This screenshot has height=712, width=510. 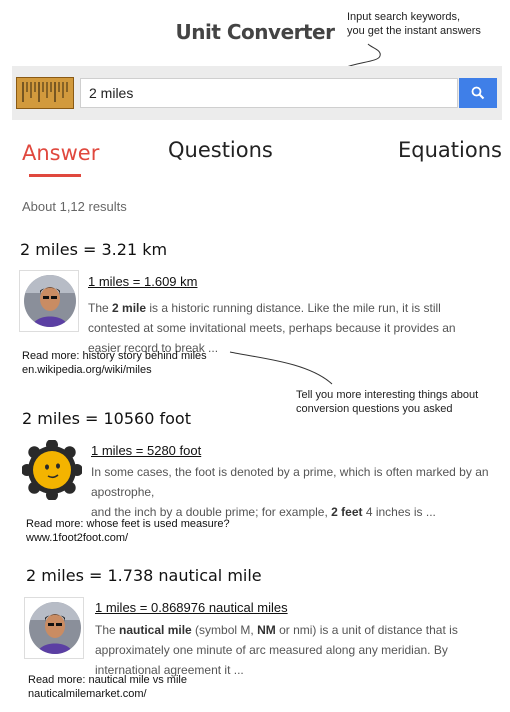 What do you see at coordinates (114, 356) in the screenshot?
I see `read-more-link: Read more: history story behind miles` at bounding box center [114, 356].